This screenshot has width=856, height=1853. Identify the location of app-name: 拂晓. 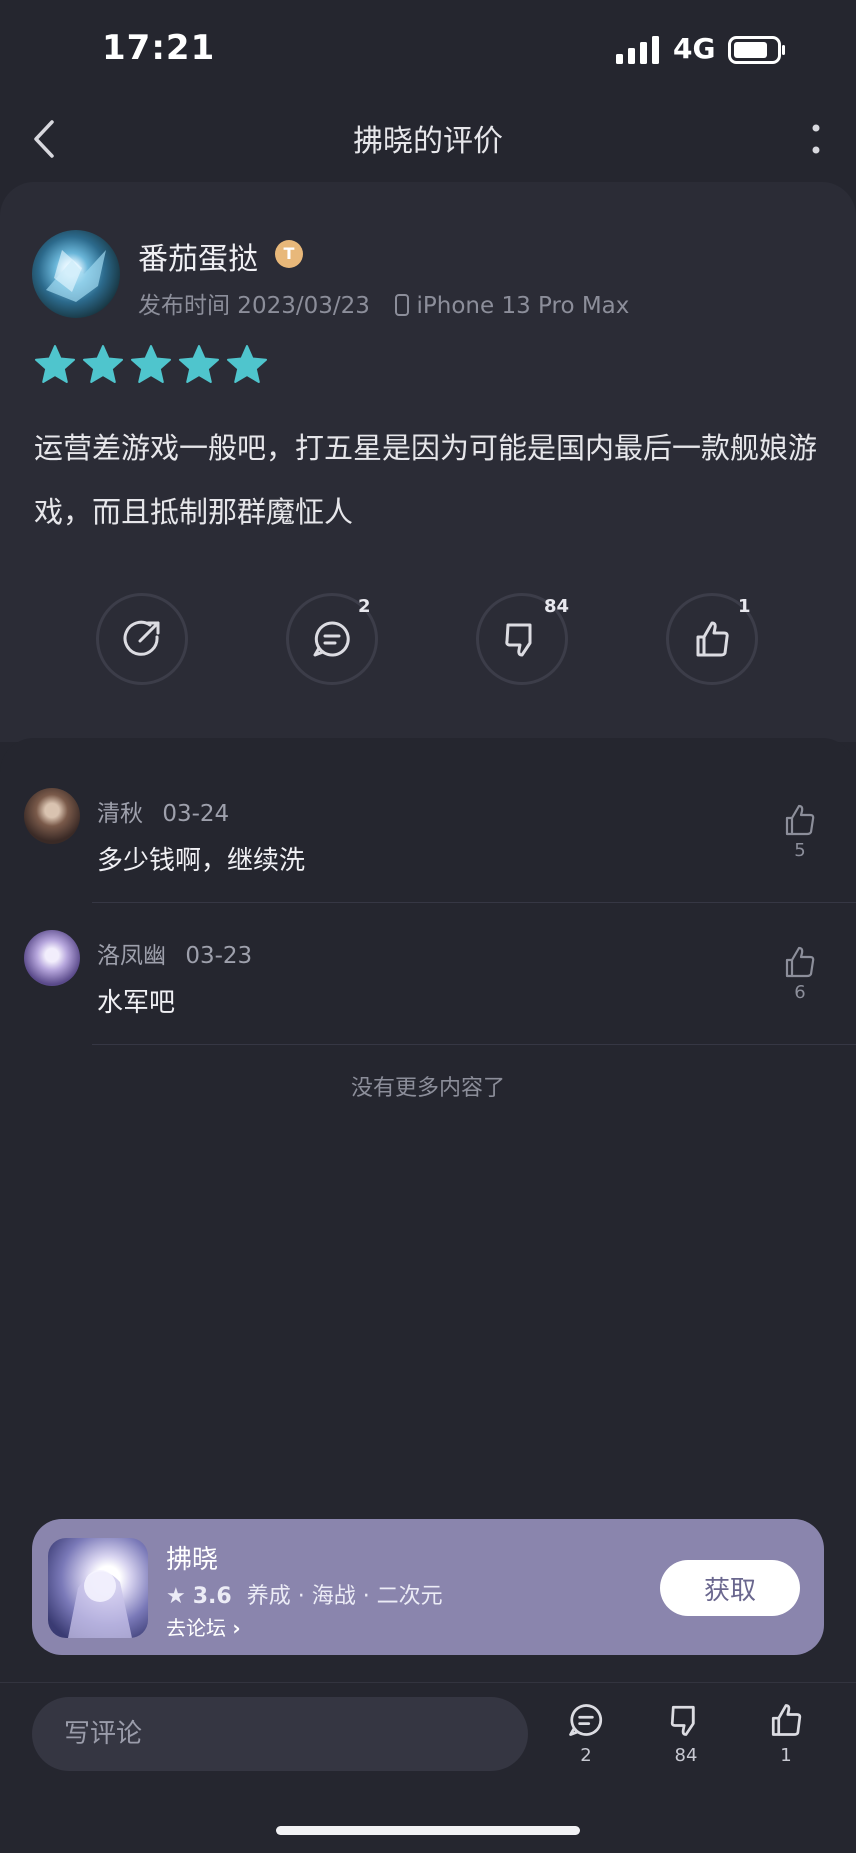
(192, 1560).